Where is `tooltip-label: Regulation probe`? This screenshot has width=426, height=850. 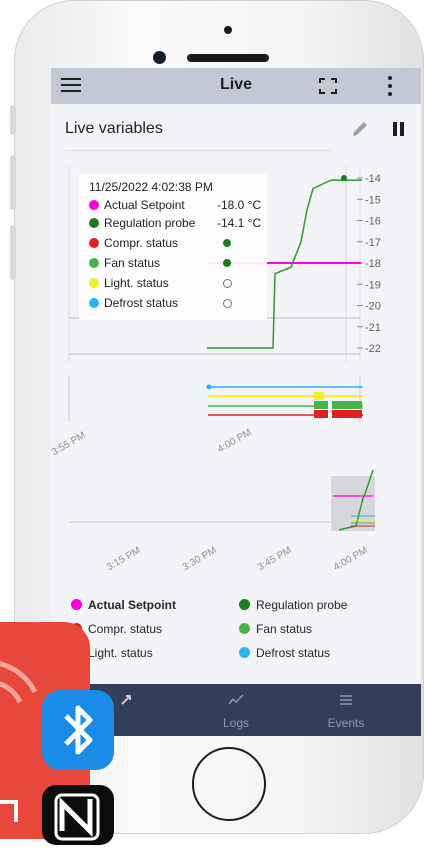
tooltip-label: Regulation probe is located at coordinates (150, 223).